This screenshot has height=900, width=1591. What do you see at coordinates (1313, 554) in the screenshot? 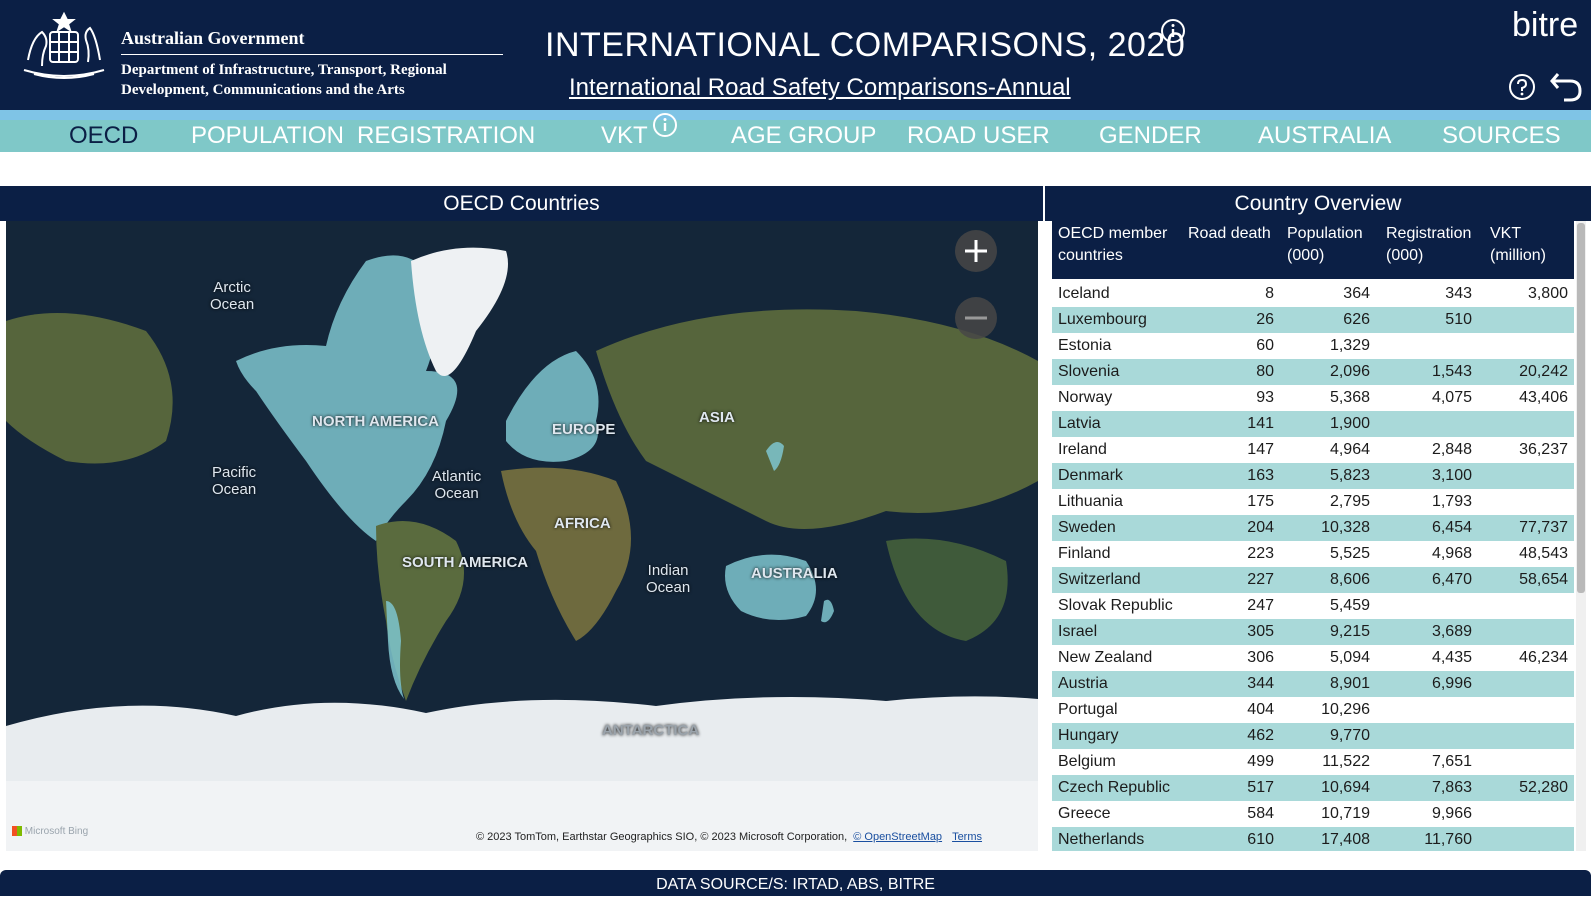
I see `table-row: Finland 223 5,525 4,968 48,543` at bounding box center [1313, 554].